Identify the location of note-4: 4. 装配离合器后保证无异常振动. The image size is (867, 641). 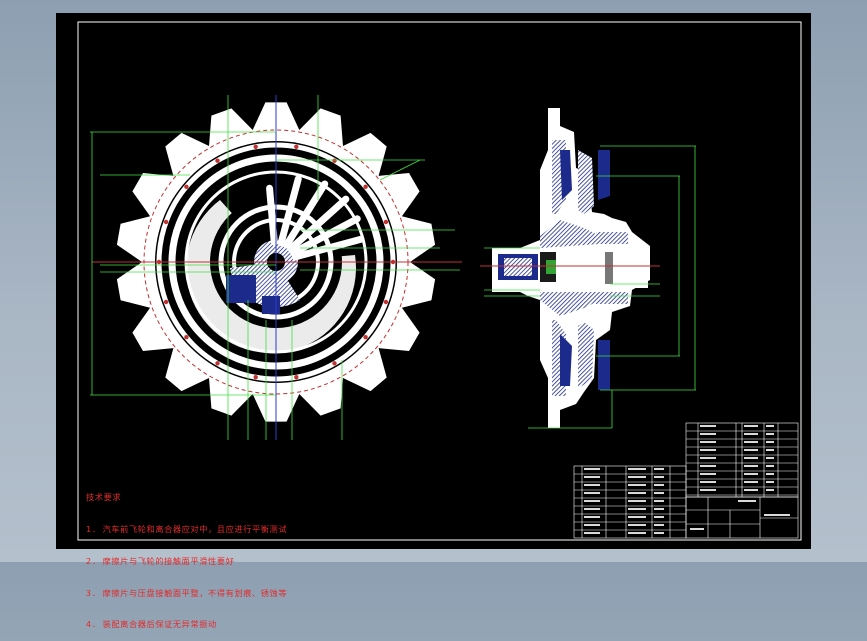
(151, 624).